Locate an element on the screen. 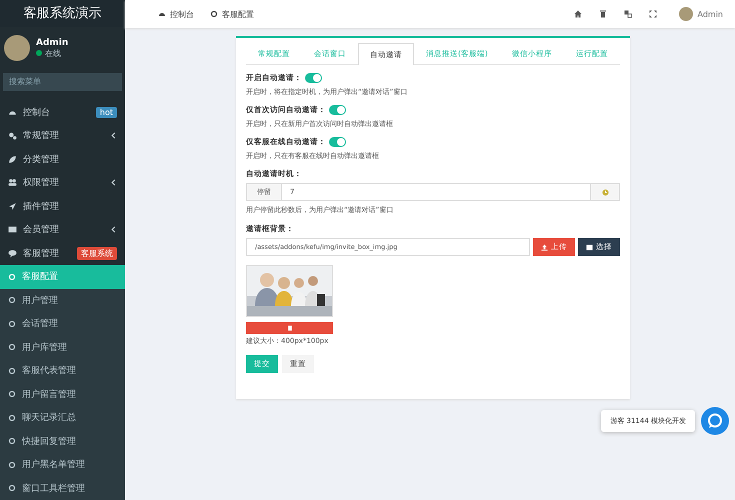 Image resolution: width=735 pixels, height=500 pixels. submenu-item: 用户留言管理 is located at coordinates (62, 394).